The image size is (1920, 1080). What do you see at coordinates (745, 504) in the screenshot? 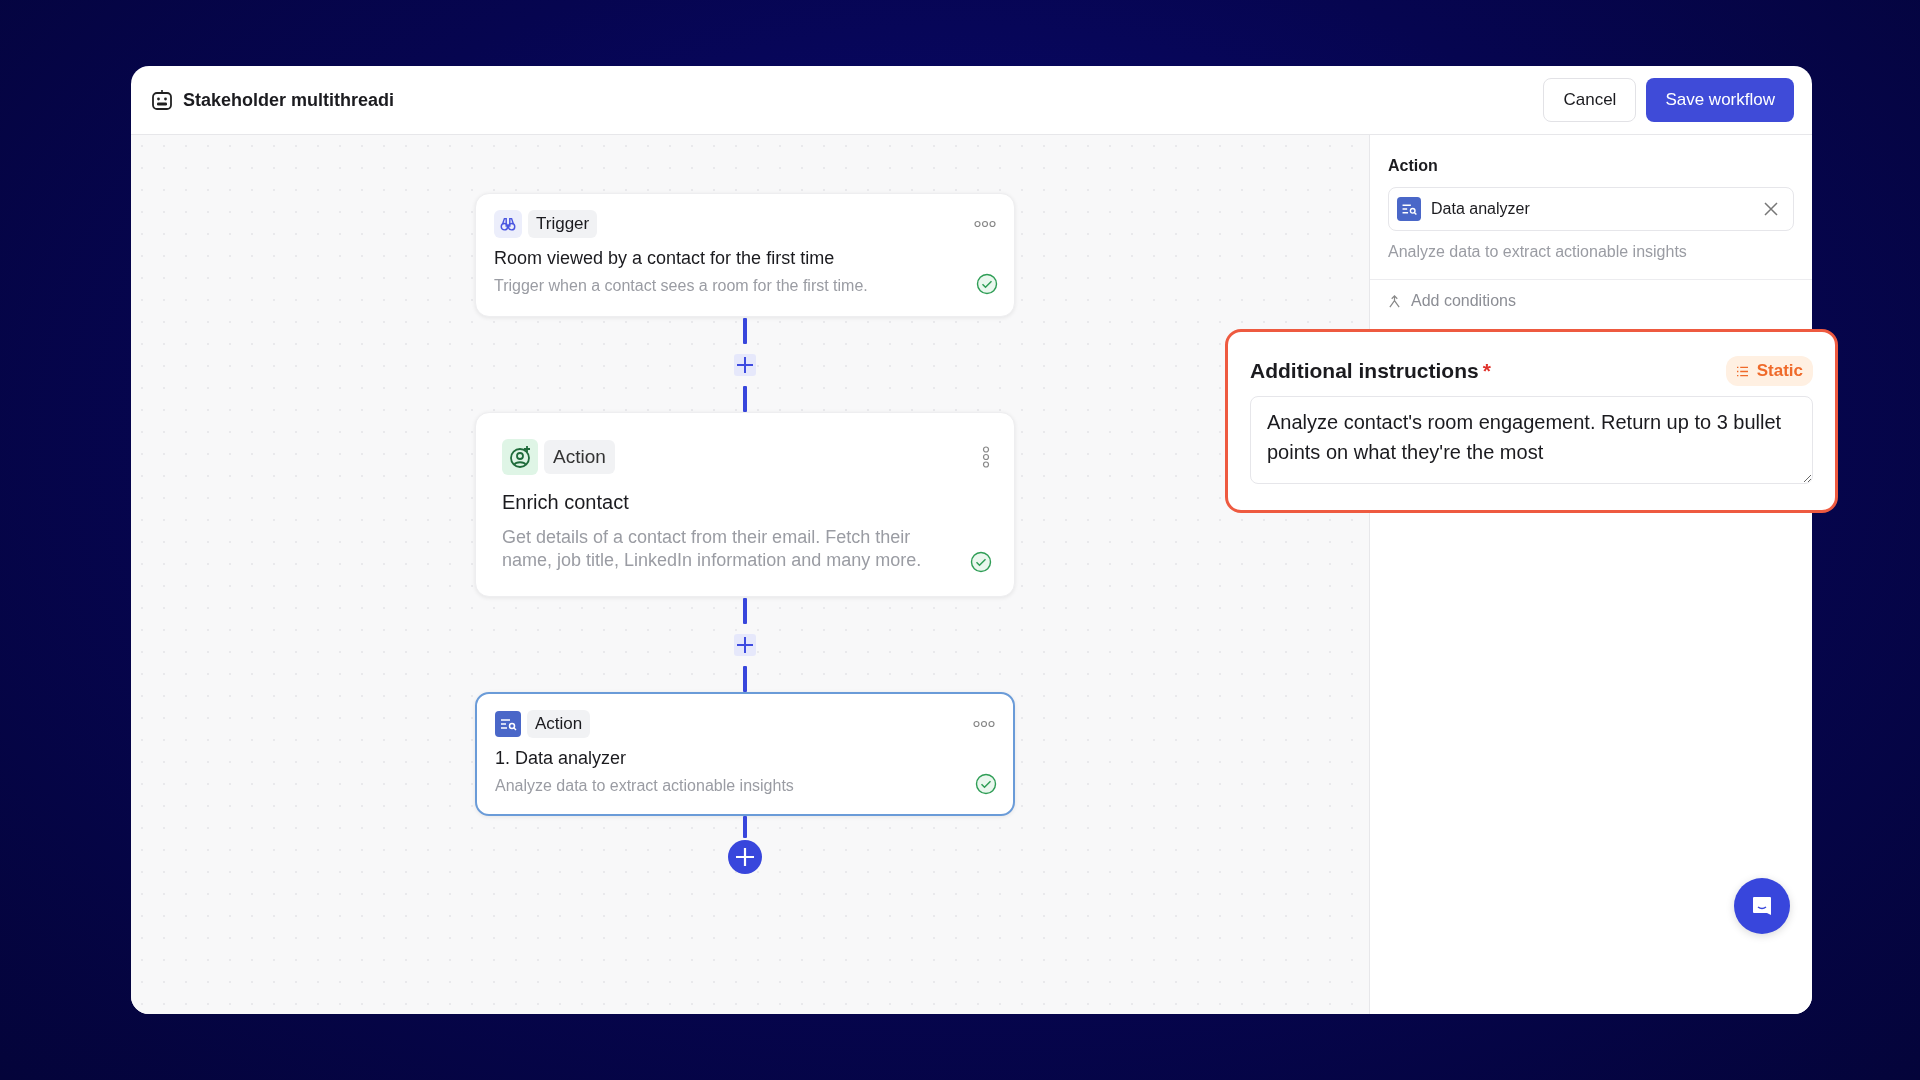
I see `workflow-node: Action Enrich contact Get details of a contact from their email. Fetch their name, job title, LinkedIn information and many more.` at bounding box center [745, 504].